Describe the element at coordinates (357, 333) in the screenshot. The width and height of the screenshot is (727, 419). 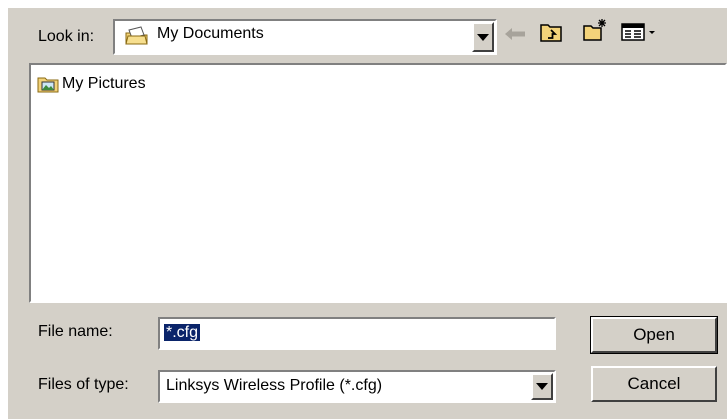
I see `file-name-input: *.cfg` at that location.